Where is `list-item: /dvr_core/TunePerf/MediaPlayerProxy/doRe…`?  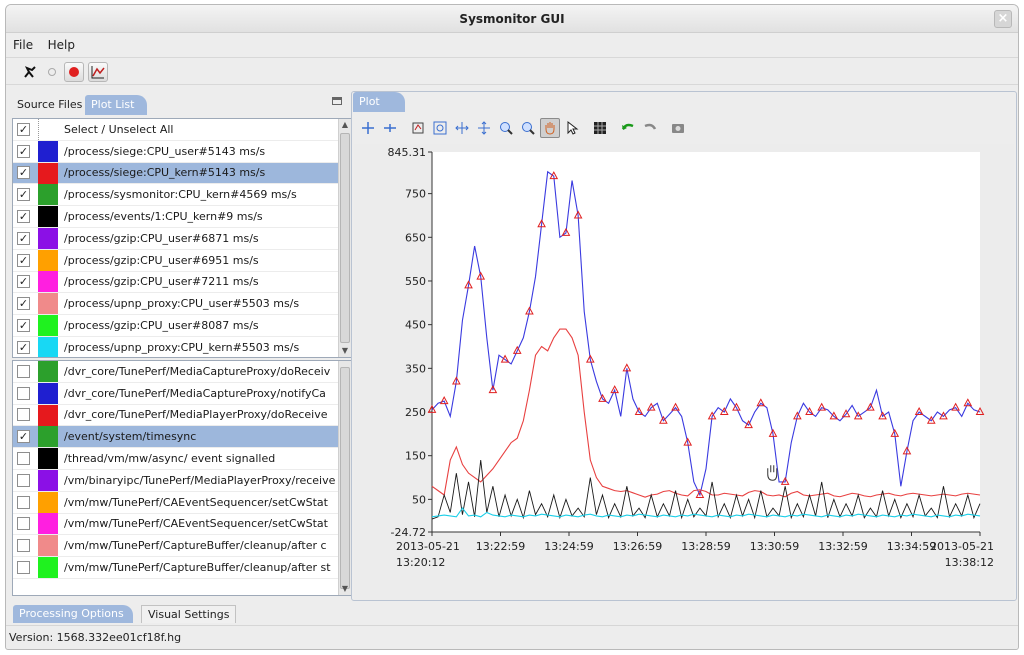
list-item: /dvr_core/TunePerf/MediaPlayerProxy/doRe… is located at coordinates (182, 415).